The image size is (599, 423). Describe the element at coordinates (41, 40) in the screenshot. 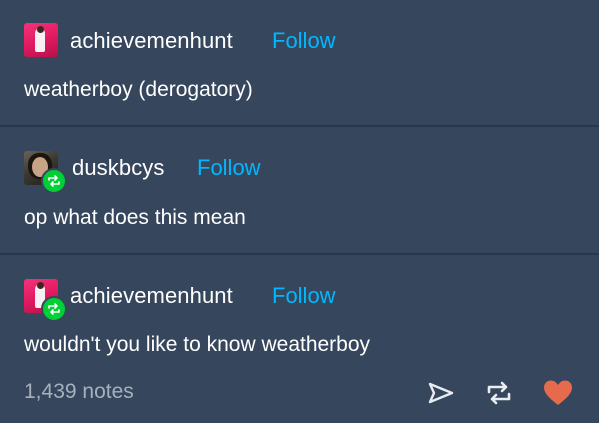

I see `avatar` at that location.